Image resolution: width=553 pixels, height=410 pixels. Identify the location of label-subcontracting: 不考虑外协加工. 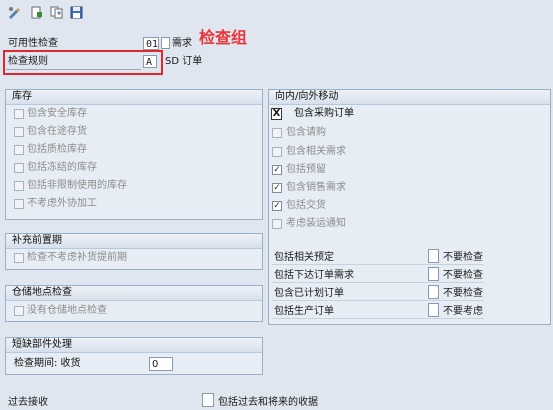
(62, 203).